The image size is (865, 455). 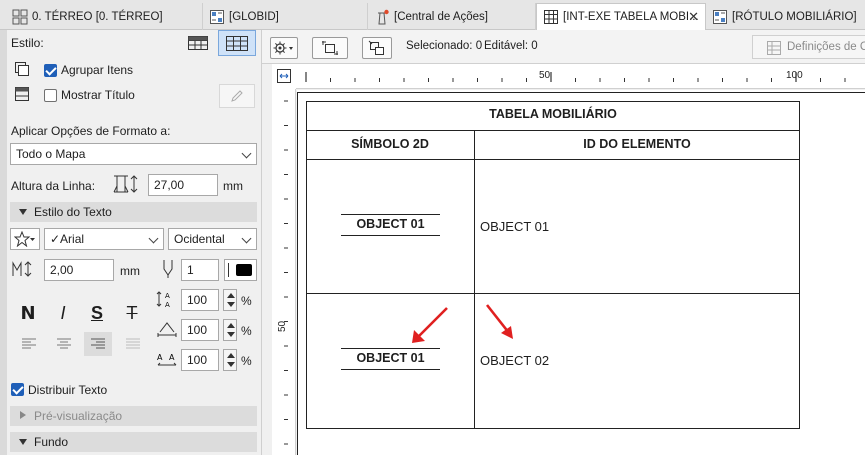 I want to click on strikethrough-button: T, so click(x=132, y=313).